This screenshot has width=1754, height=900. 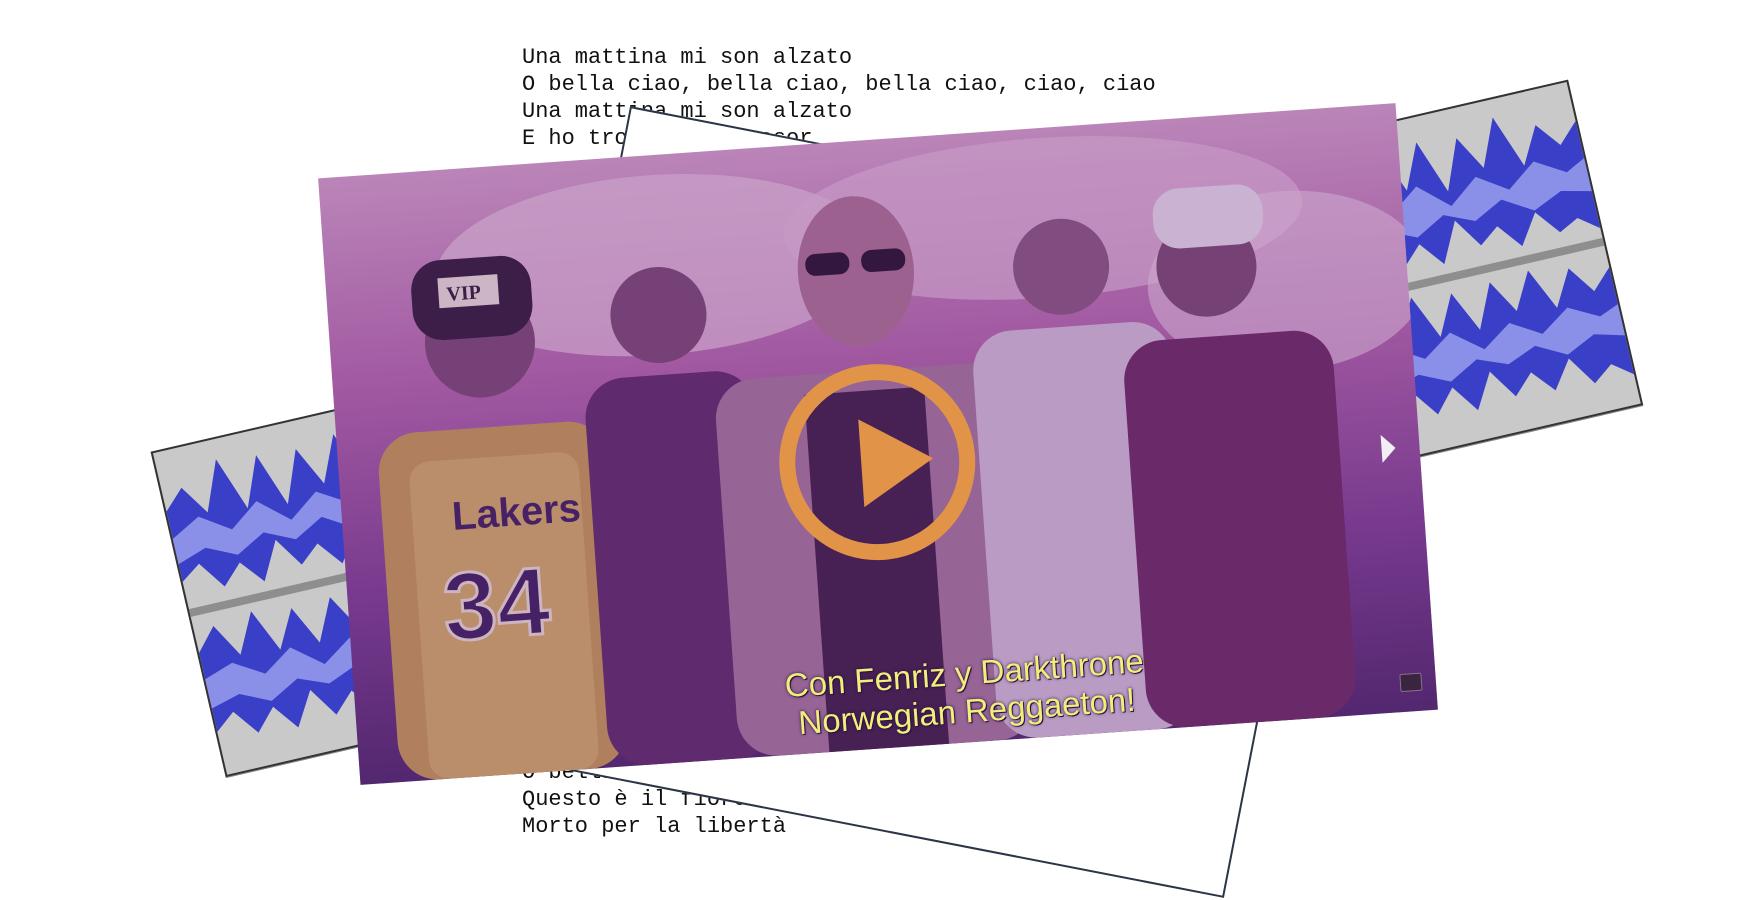 I want to click on lyric-line: Morto per la libertà, so click(x=654, y=826).